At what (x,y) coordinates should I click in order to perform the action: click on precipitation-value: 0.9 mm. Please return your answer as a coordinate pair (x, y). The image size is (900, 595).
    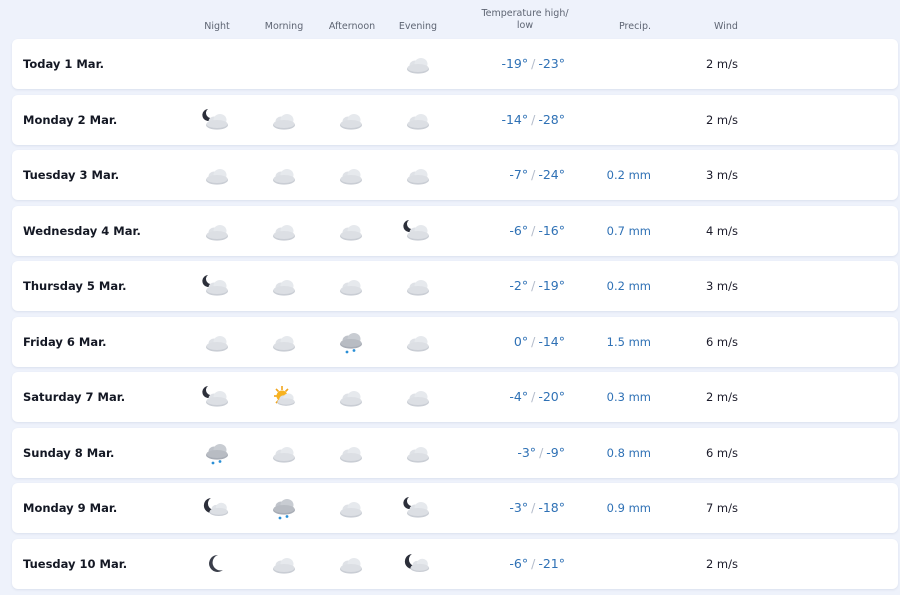
    Looking at the image, I should click on (628, 508).